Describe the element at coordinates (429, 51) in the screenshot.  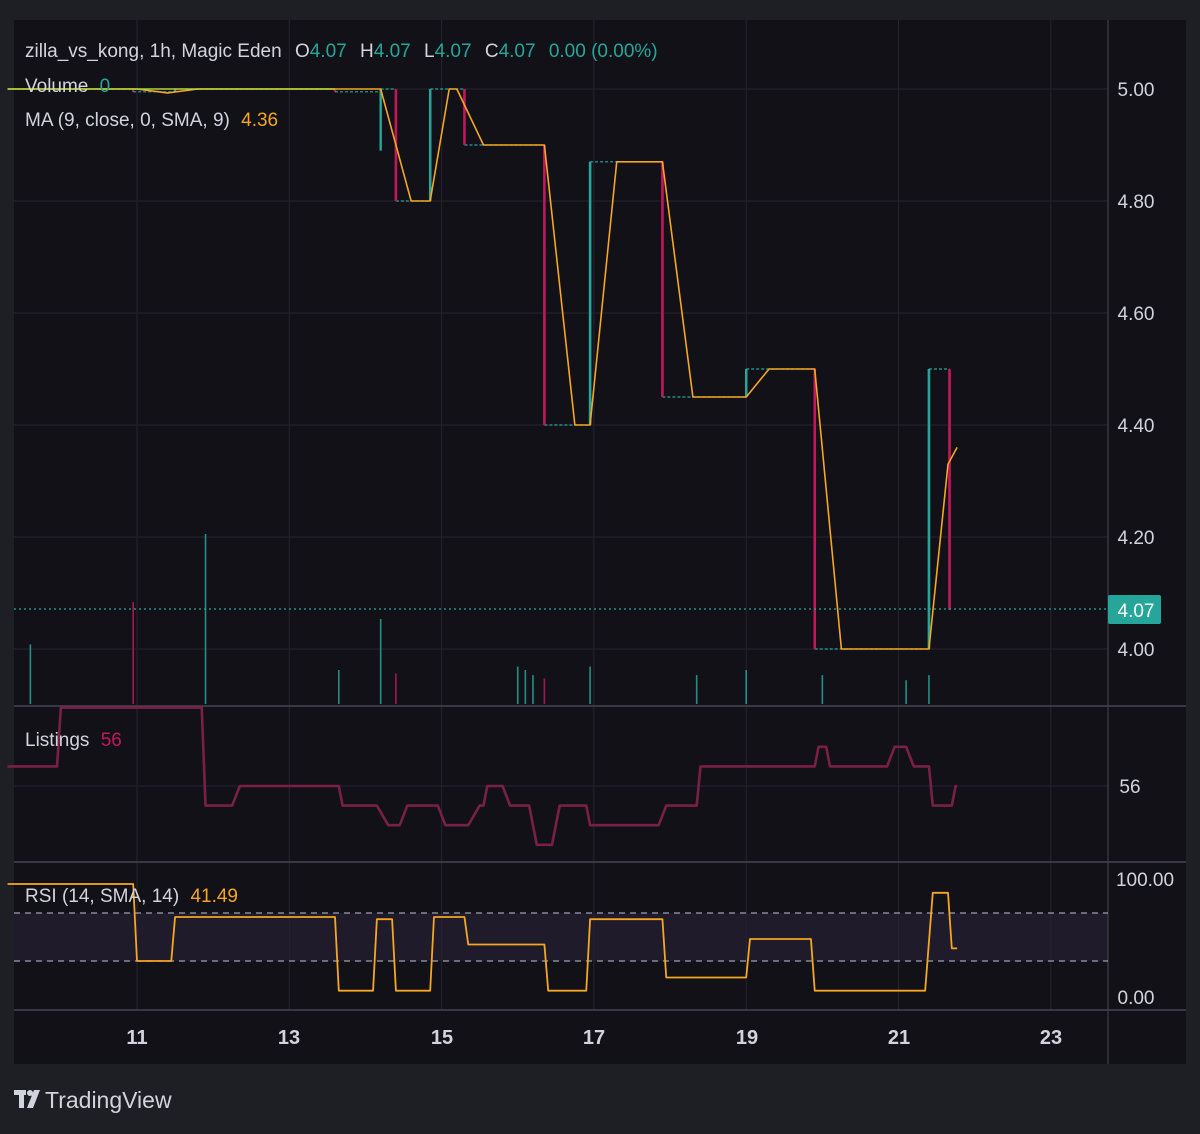
I see `ohlc-low-key: L` at that location.